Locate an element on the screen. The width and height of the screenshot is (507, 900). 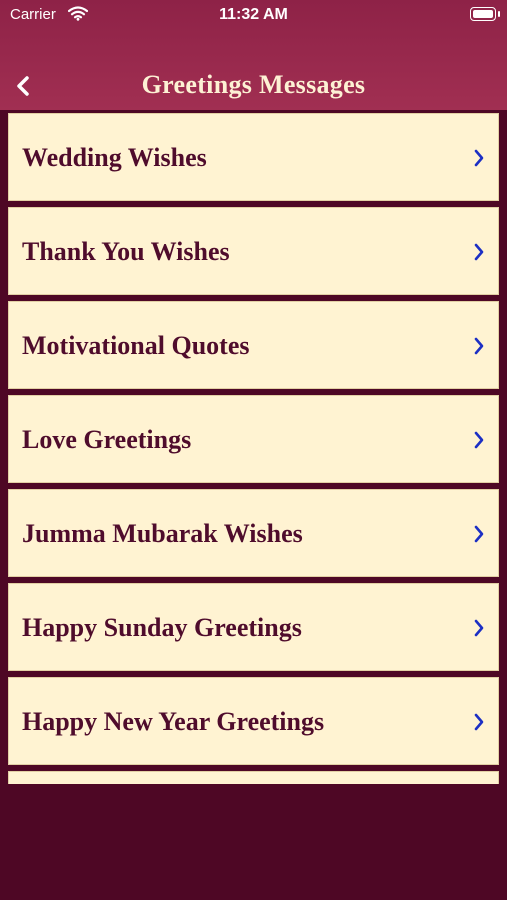
status-bar: Carrier 11:32 AM is located at coordinates (253, 15).